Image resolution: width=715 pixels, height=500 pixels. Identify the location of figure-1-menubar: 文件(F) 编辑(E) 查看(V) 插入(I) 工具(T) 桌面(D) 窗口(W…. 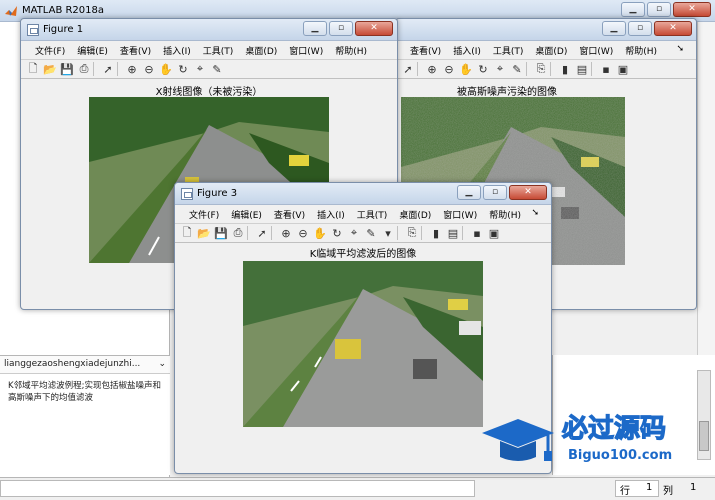
(209, 50).